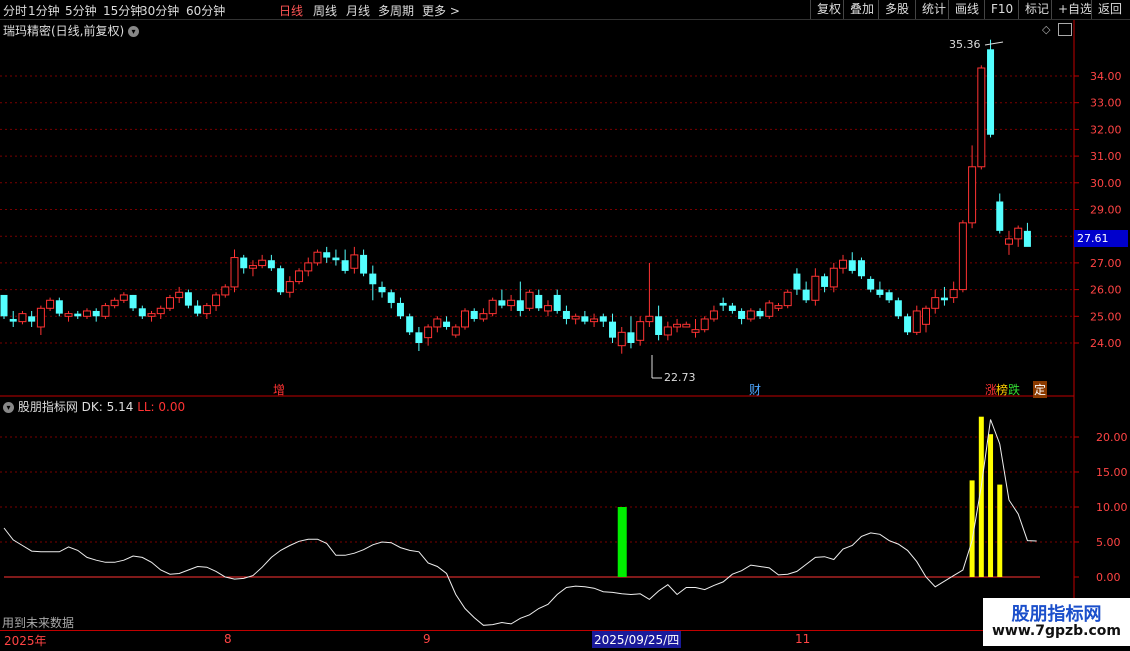 The height and width of the screenshot is (651, 1130). Describe the element at coordinates (1112, 472) in the screenshot. I see `indicator-tick-label: 15.00` at that location.